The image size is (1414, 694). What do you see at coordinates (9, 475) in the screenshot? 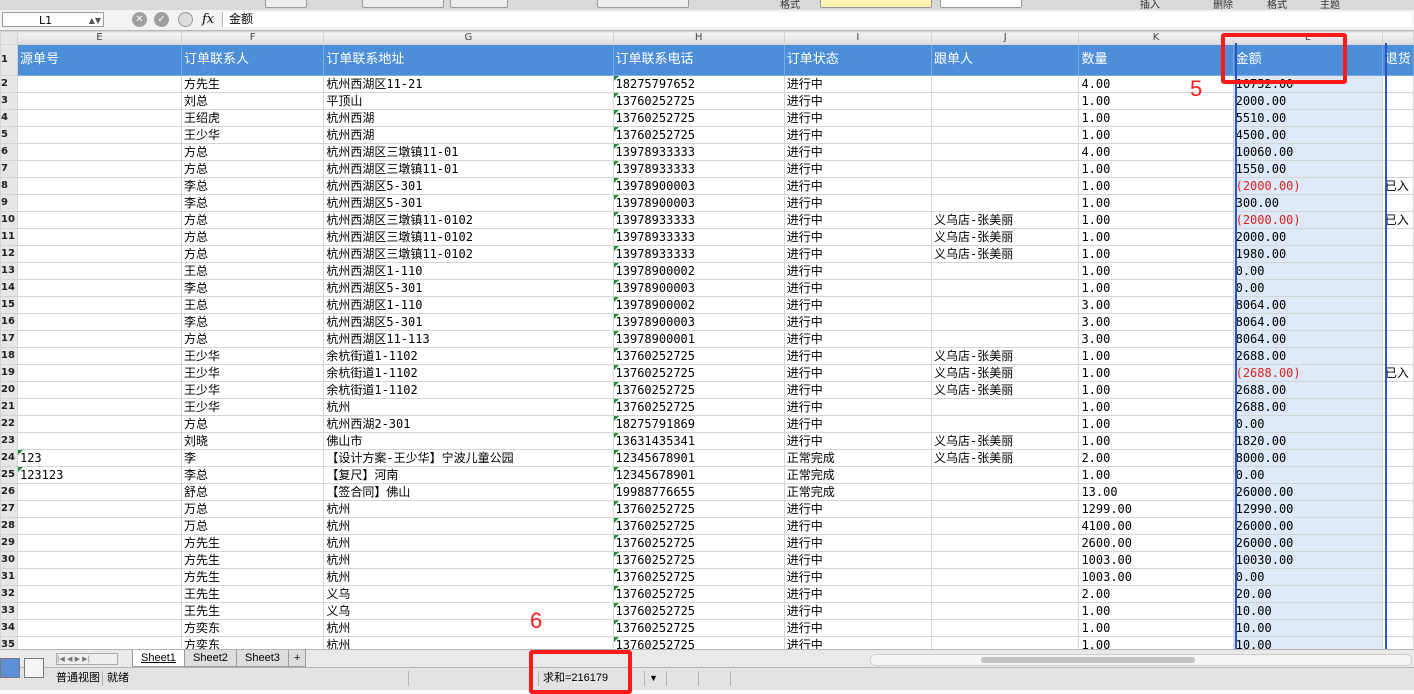
I see `row-number: 25` at bounding box center [9, 475].